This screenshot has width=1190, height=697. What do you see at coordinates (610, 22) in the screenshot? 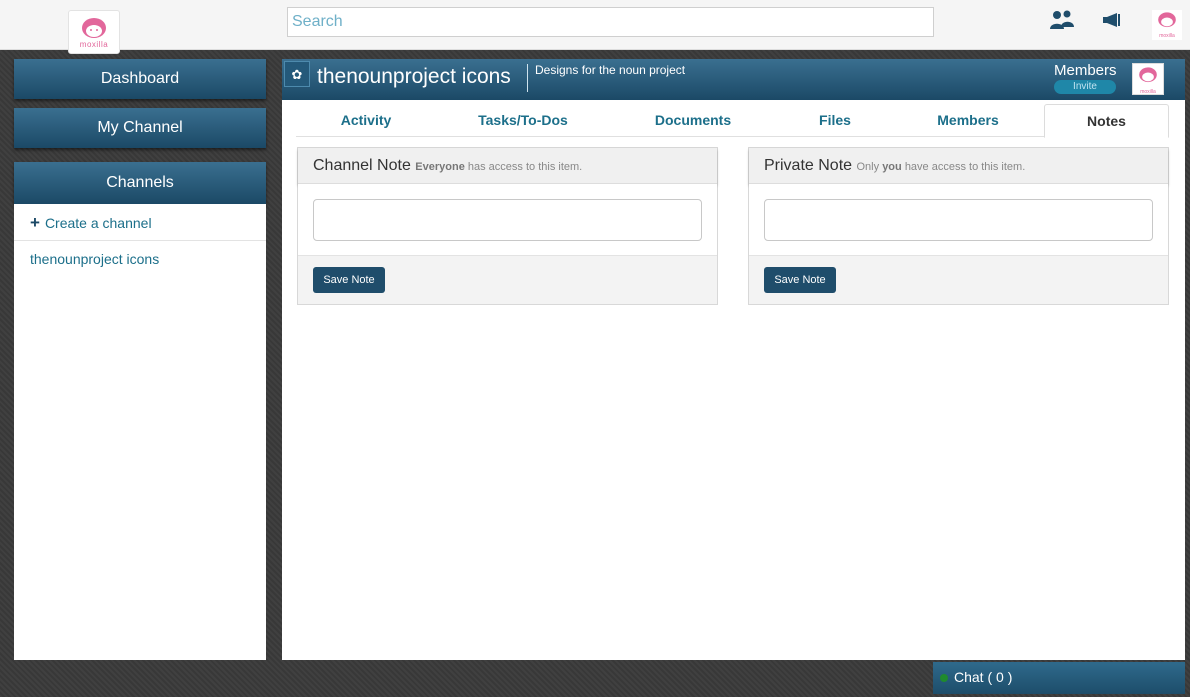
I see `search-input` at bounding box center [610, 22].